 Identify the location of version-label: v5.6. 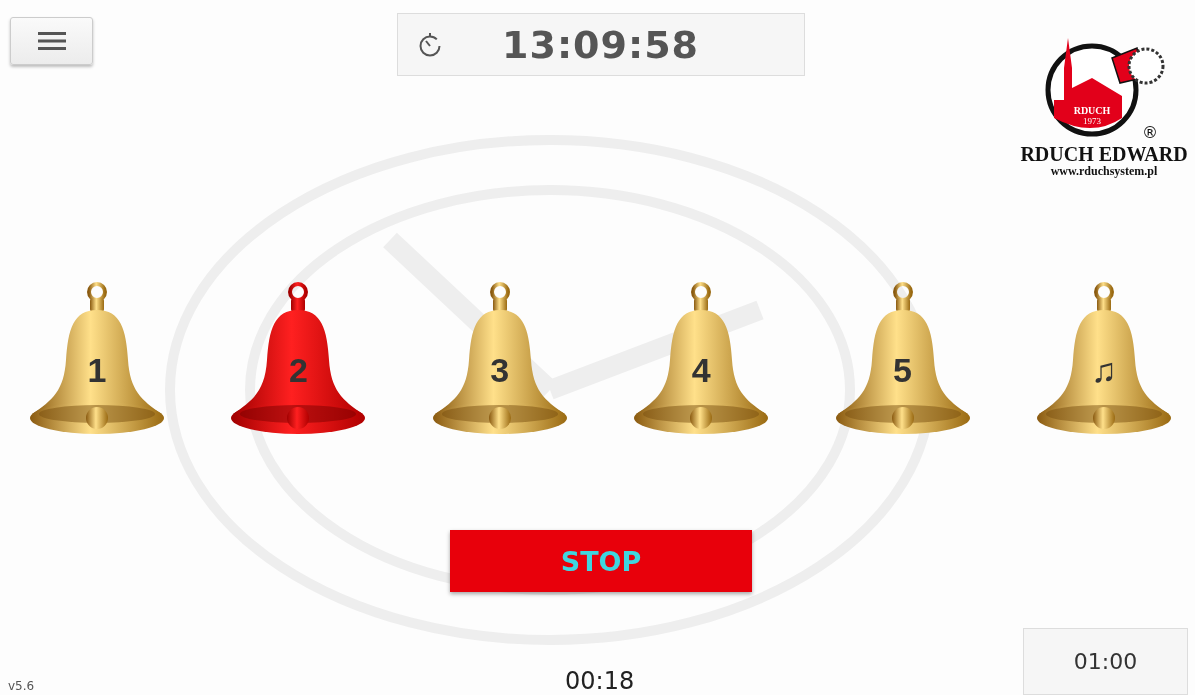
(22, 686).